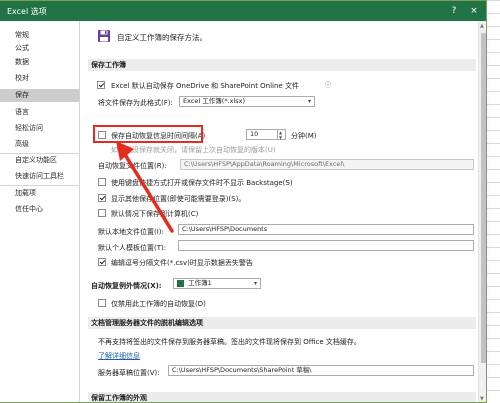 The width and height of the screenshot is (500, 403). Describe the element at coordinates (39, 112) in the screenshot. I see `sidebar-item-language: 语言` at that location.